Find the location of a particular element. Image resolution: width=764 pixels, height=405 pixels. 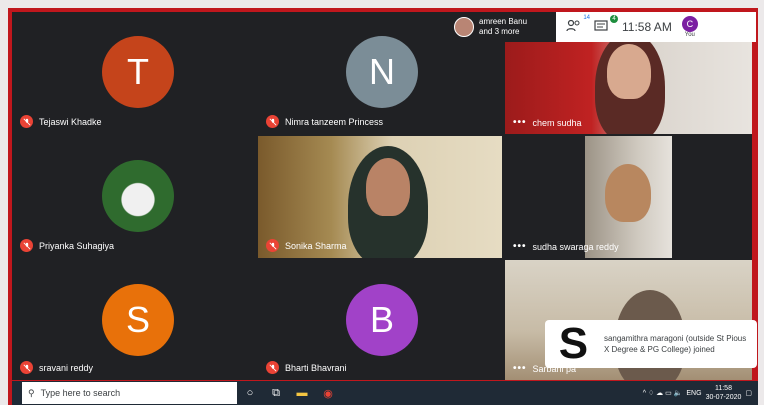

participant-tile: T Tejaswi Khadke is located at coordinates (134, 73).